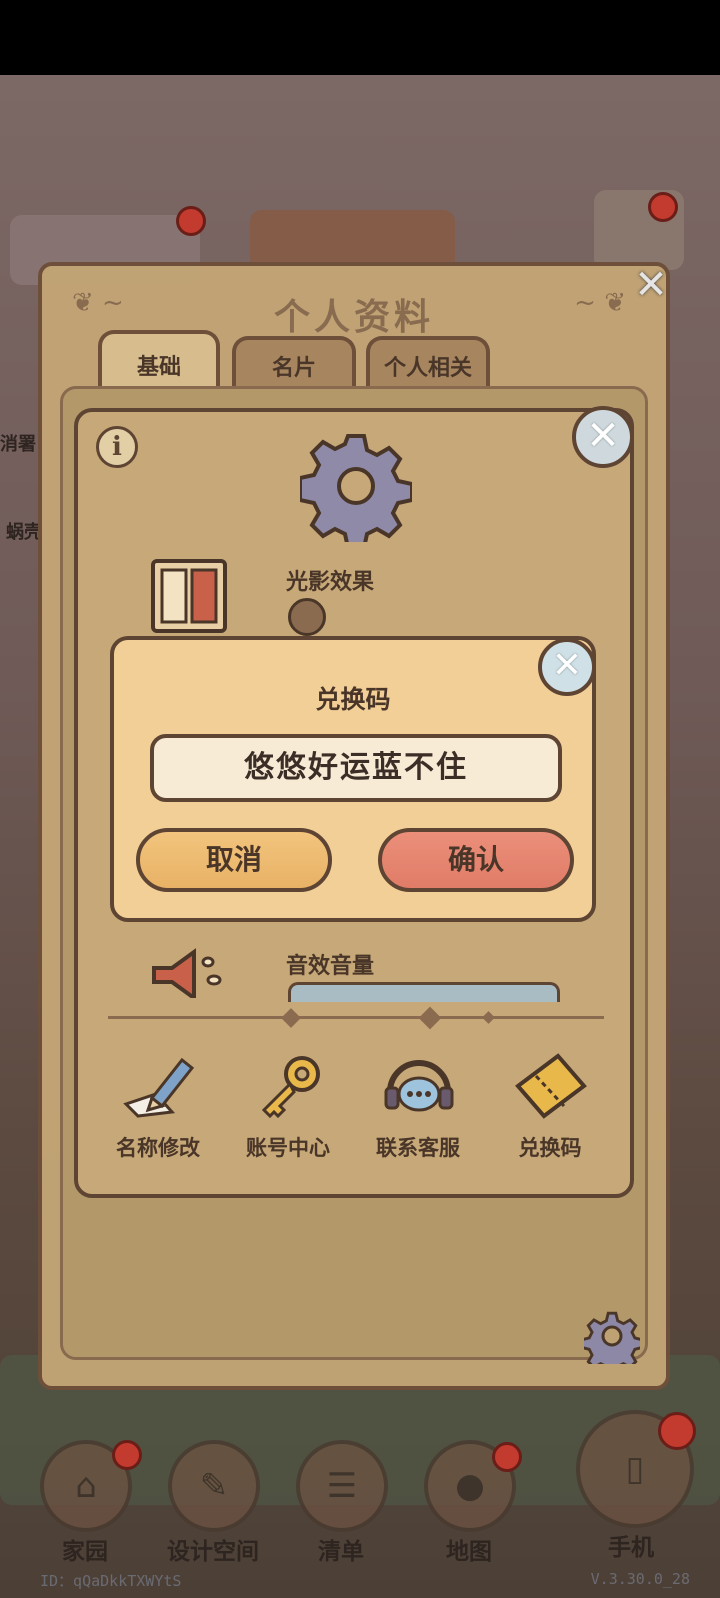 This screenshot has height=1598, width=720. I want to click on redeem-code-button: 兑换码, so click(550, 1107).